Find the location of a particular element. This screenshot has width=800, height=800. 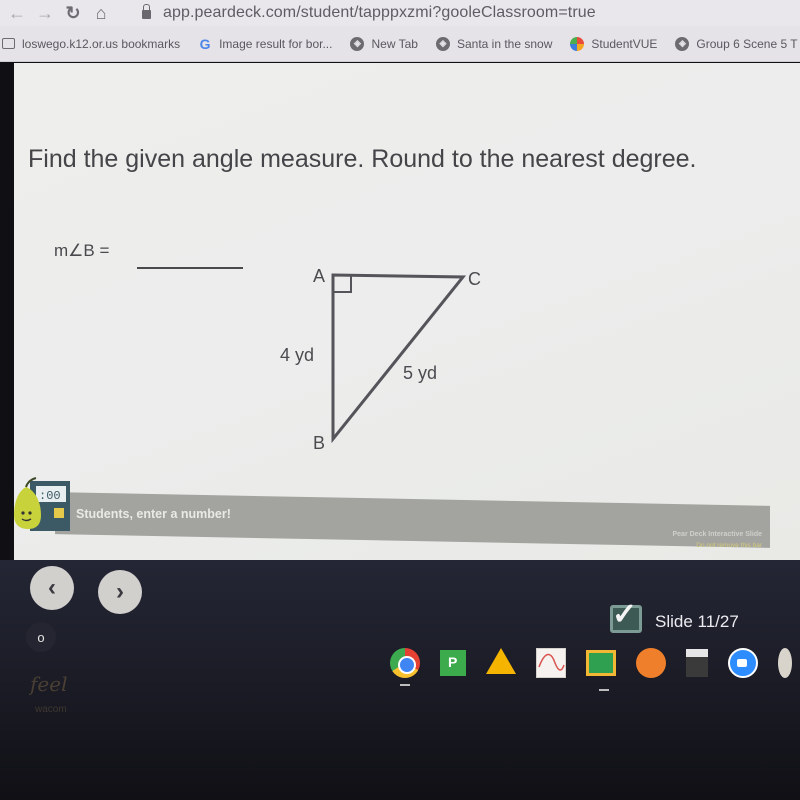

forward-arrow-icon: → is located at coordinates (45, 13).